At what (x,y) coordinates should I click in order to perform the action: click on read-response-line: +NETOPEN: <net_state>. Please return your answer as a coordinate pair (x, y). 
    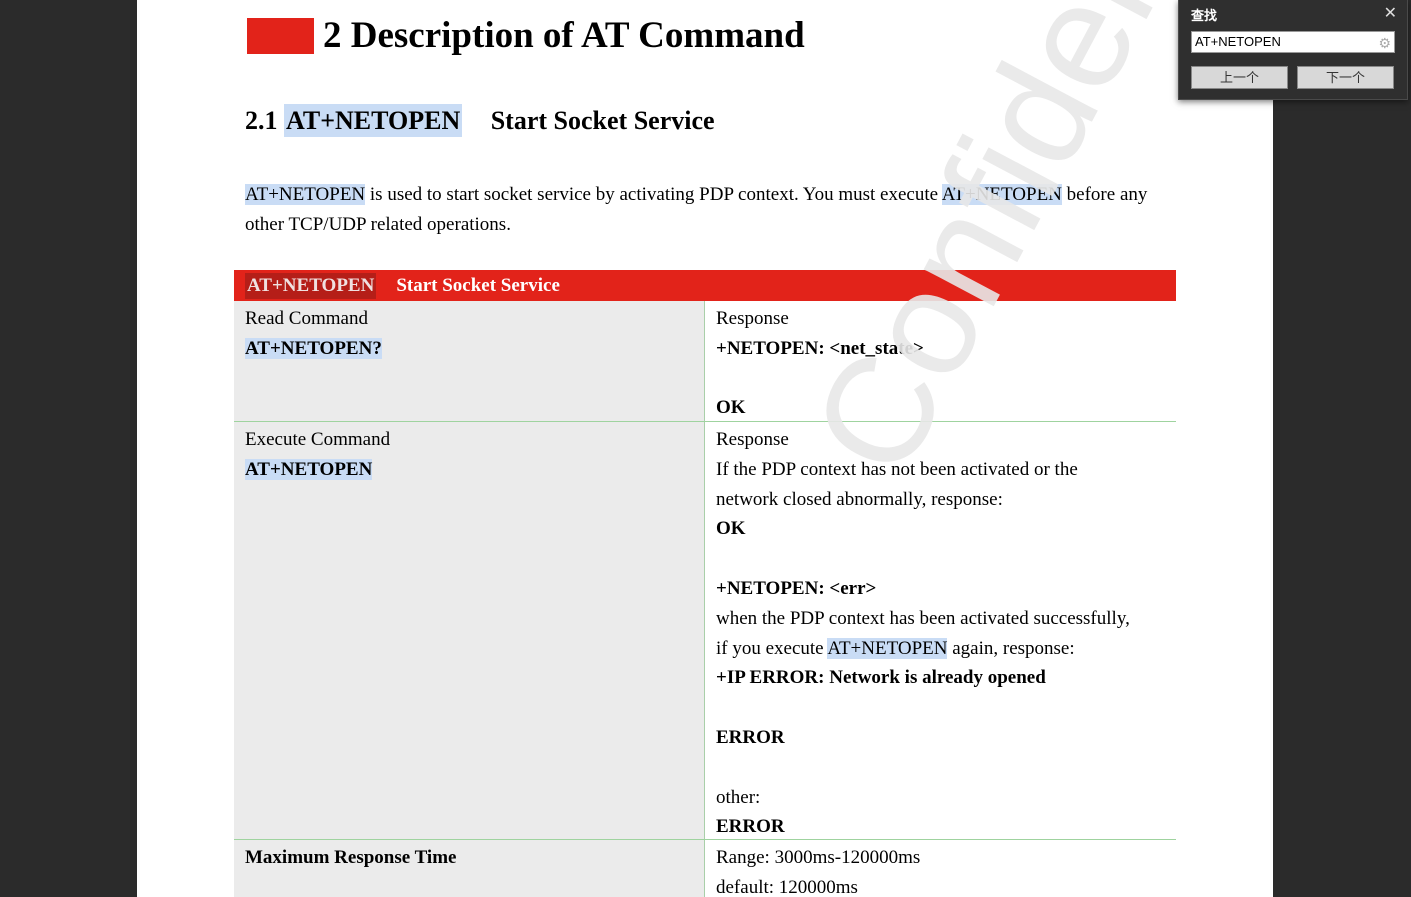
    Looking at the image, I should click on (820, 348).